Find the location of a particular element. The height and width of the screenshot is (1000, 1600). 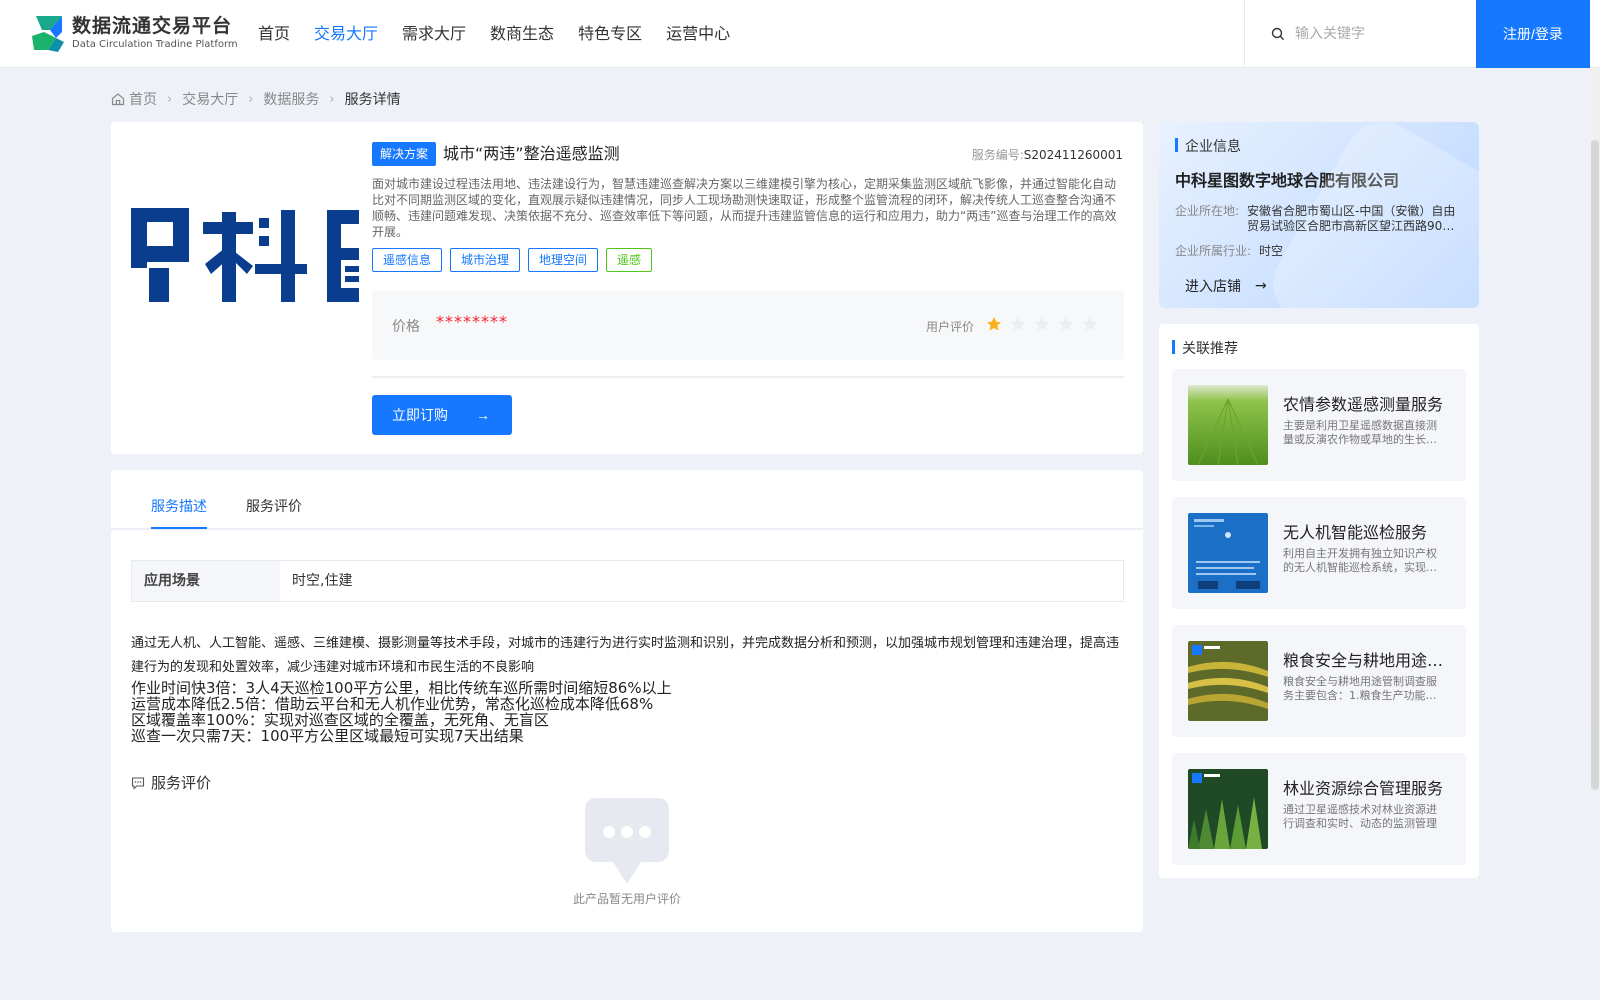

price-value: ******** is located at coordinates (472, 321).